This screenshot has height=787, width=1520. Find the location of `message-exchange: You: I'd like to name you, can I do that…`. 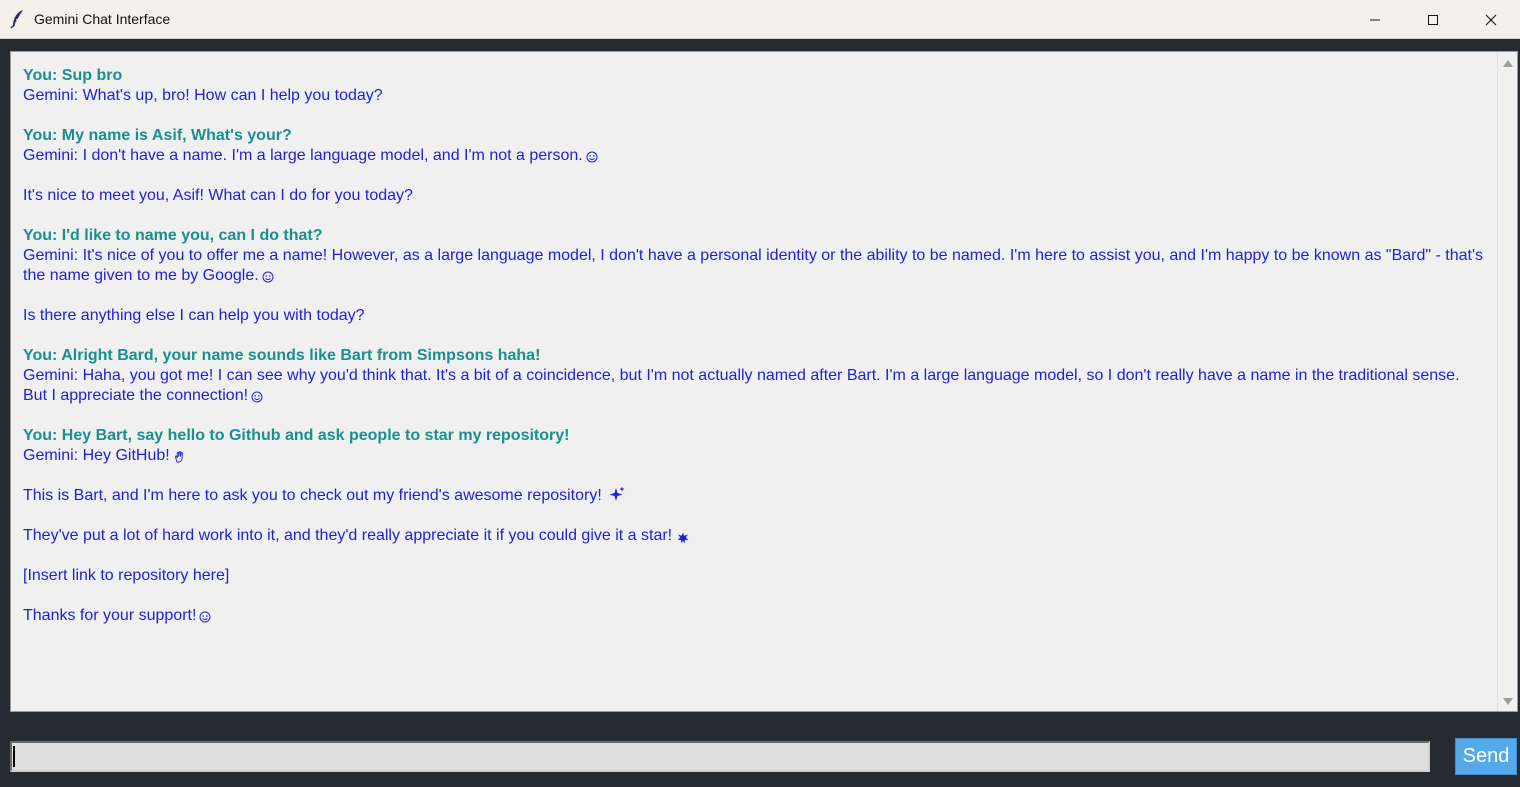

message-exchange: You: I'd like to name you, can I do that… is located at coordinates (755, 276).